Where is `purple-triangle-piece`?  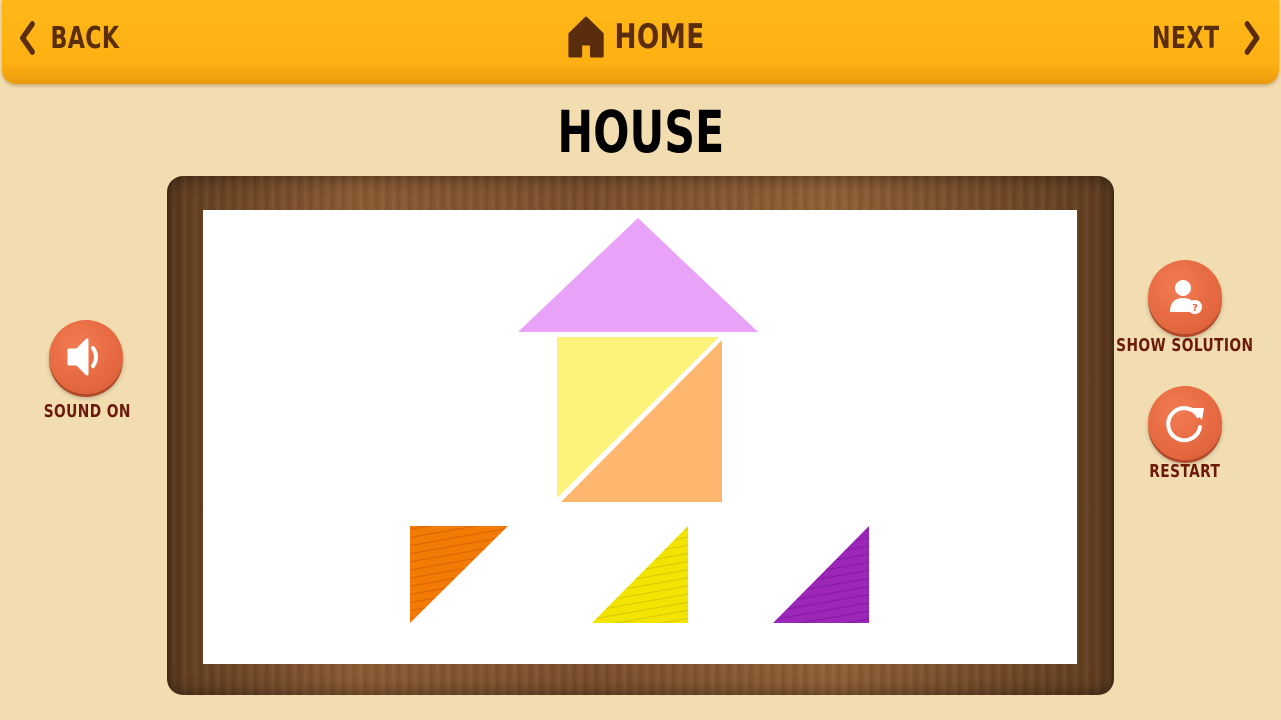
purple-triangle-piece is located at coordinates (821, 574).